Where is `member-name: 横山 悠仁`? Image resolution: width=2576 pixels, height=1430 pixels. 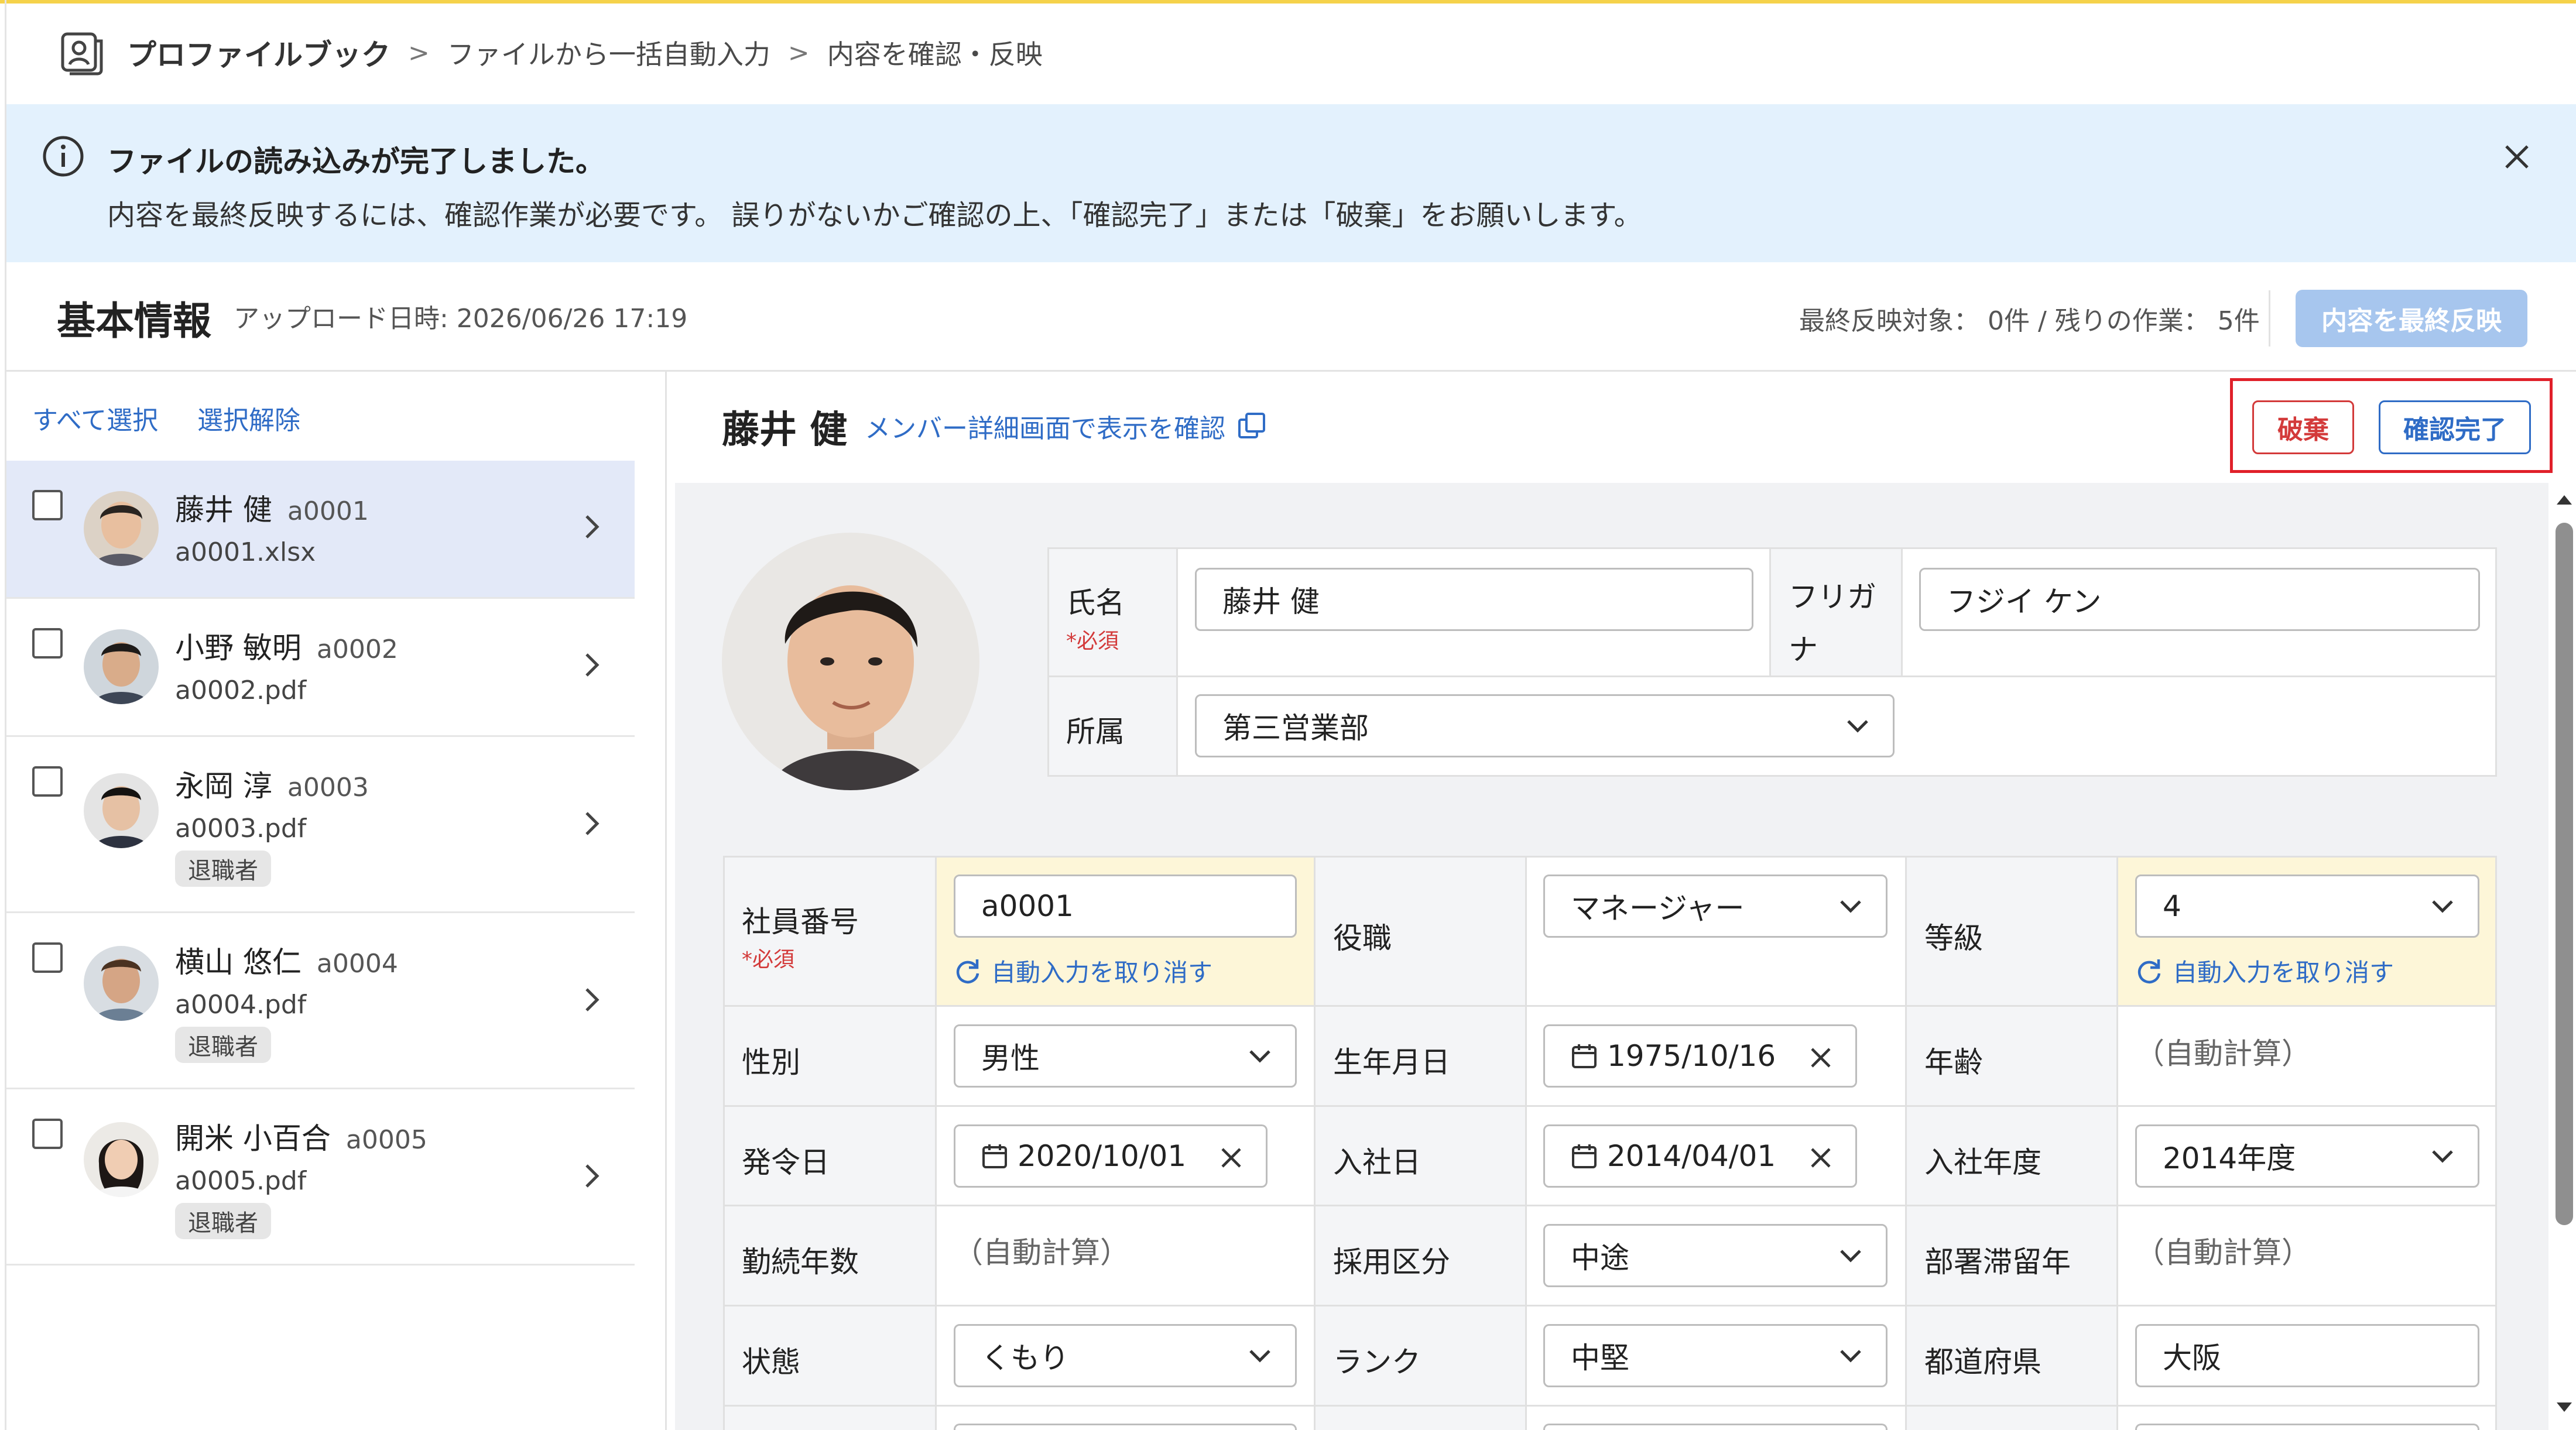 member-name: 横山 悠仁 is located at coordinates (238, 962).